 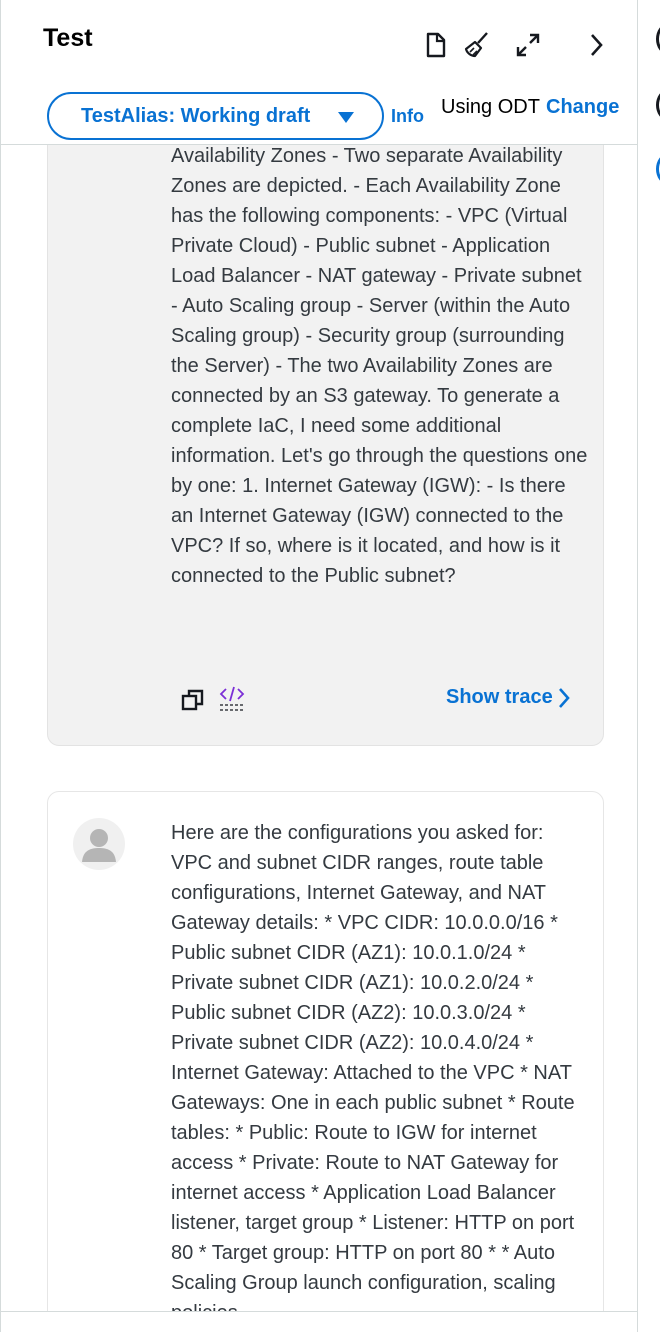 I want to click on bottom-input-bar, so click(x=319, y=1321).